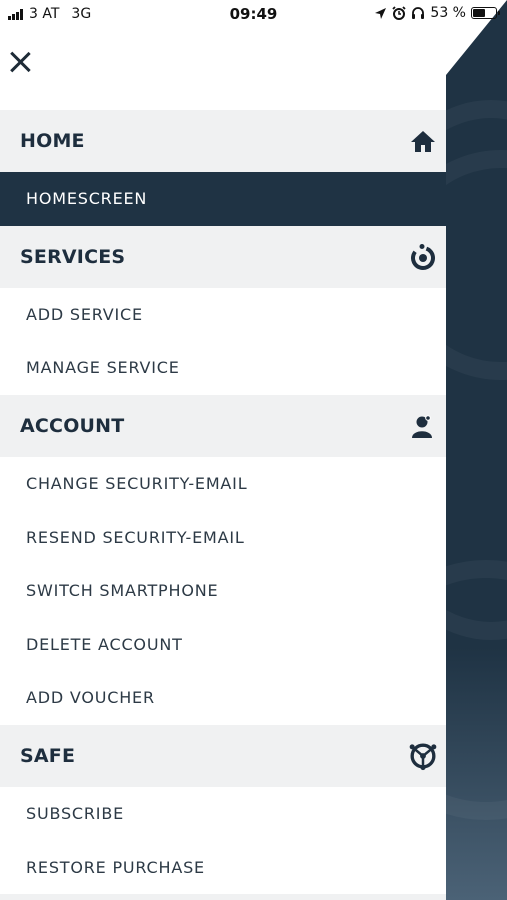  Describe the element at coordinates (223, 896) in the screenshot. I see `section-header-partial` at that location.